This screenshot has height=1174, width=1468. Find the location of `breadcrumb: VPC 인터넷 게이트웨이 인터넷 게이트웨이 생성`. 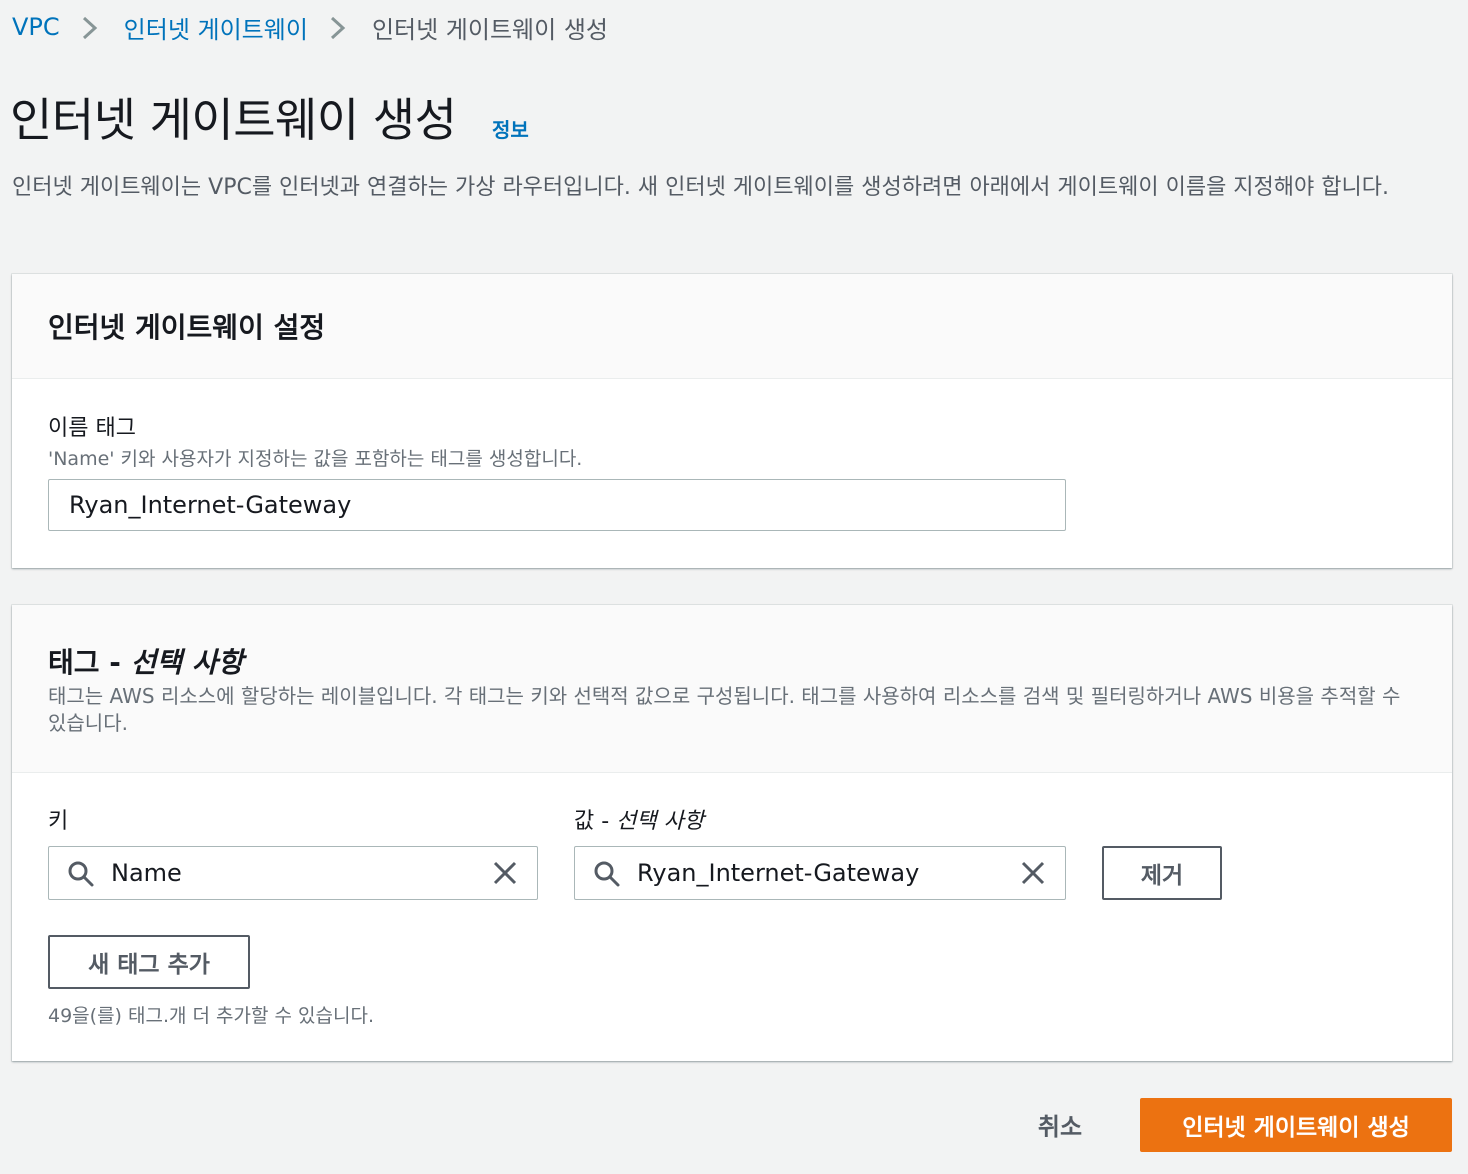

breadcrumb: VPC 인터넷 게이트웨이 인터넷 게이트웨이 생성 is located at coordinates (310, 27).